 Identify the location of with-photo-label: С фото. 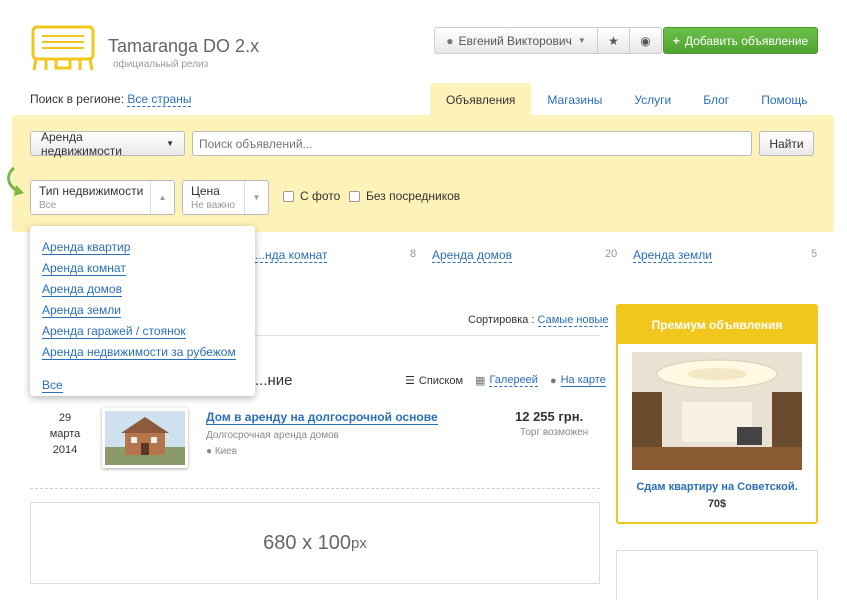
(320, 196).